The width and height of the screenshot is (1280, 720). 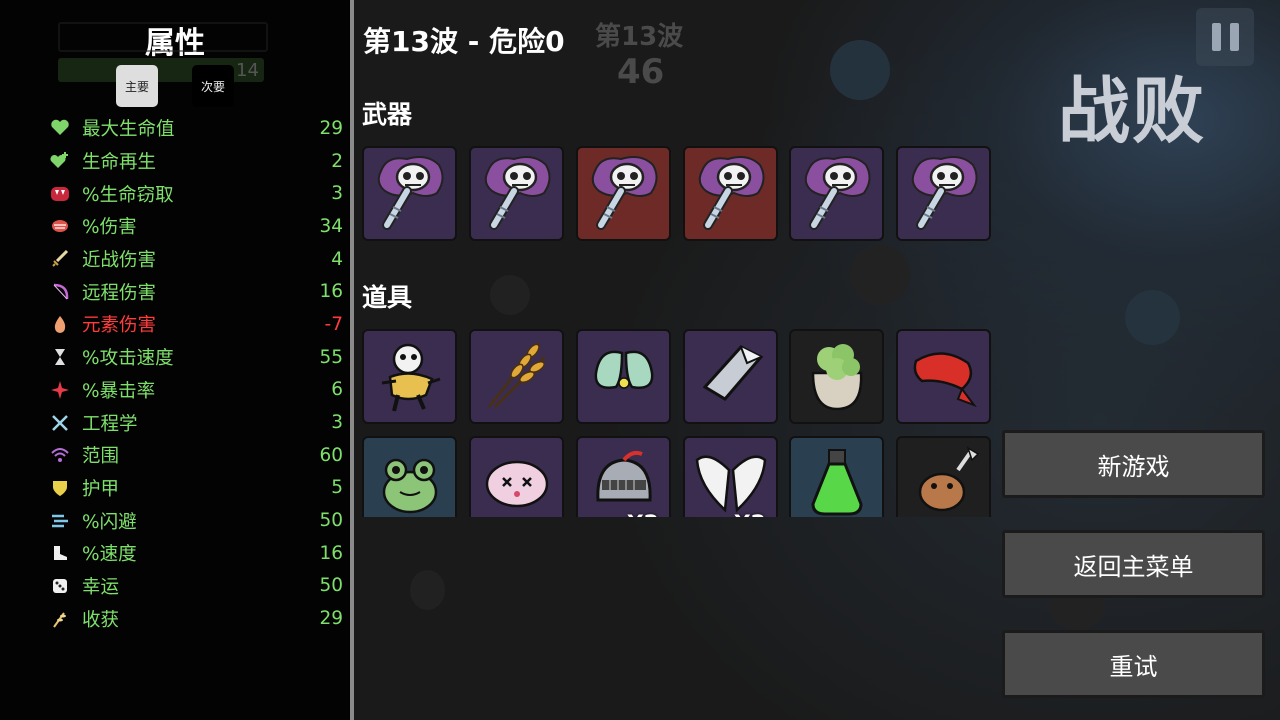 I want to click on dice-icon, so click(x=60, y=586).